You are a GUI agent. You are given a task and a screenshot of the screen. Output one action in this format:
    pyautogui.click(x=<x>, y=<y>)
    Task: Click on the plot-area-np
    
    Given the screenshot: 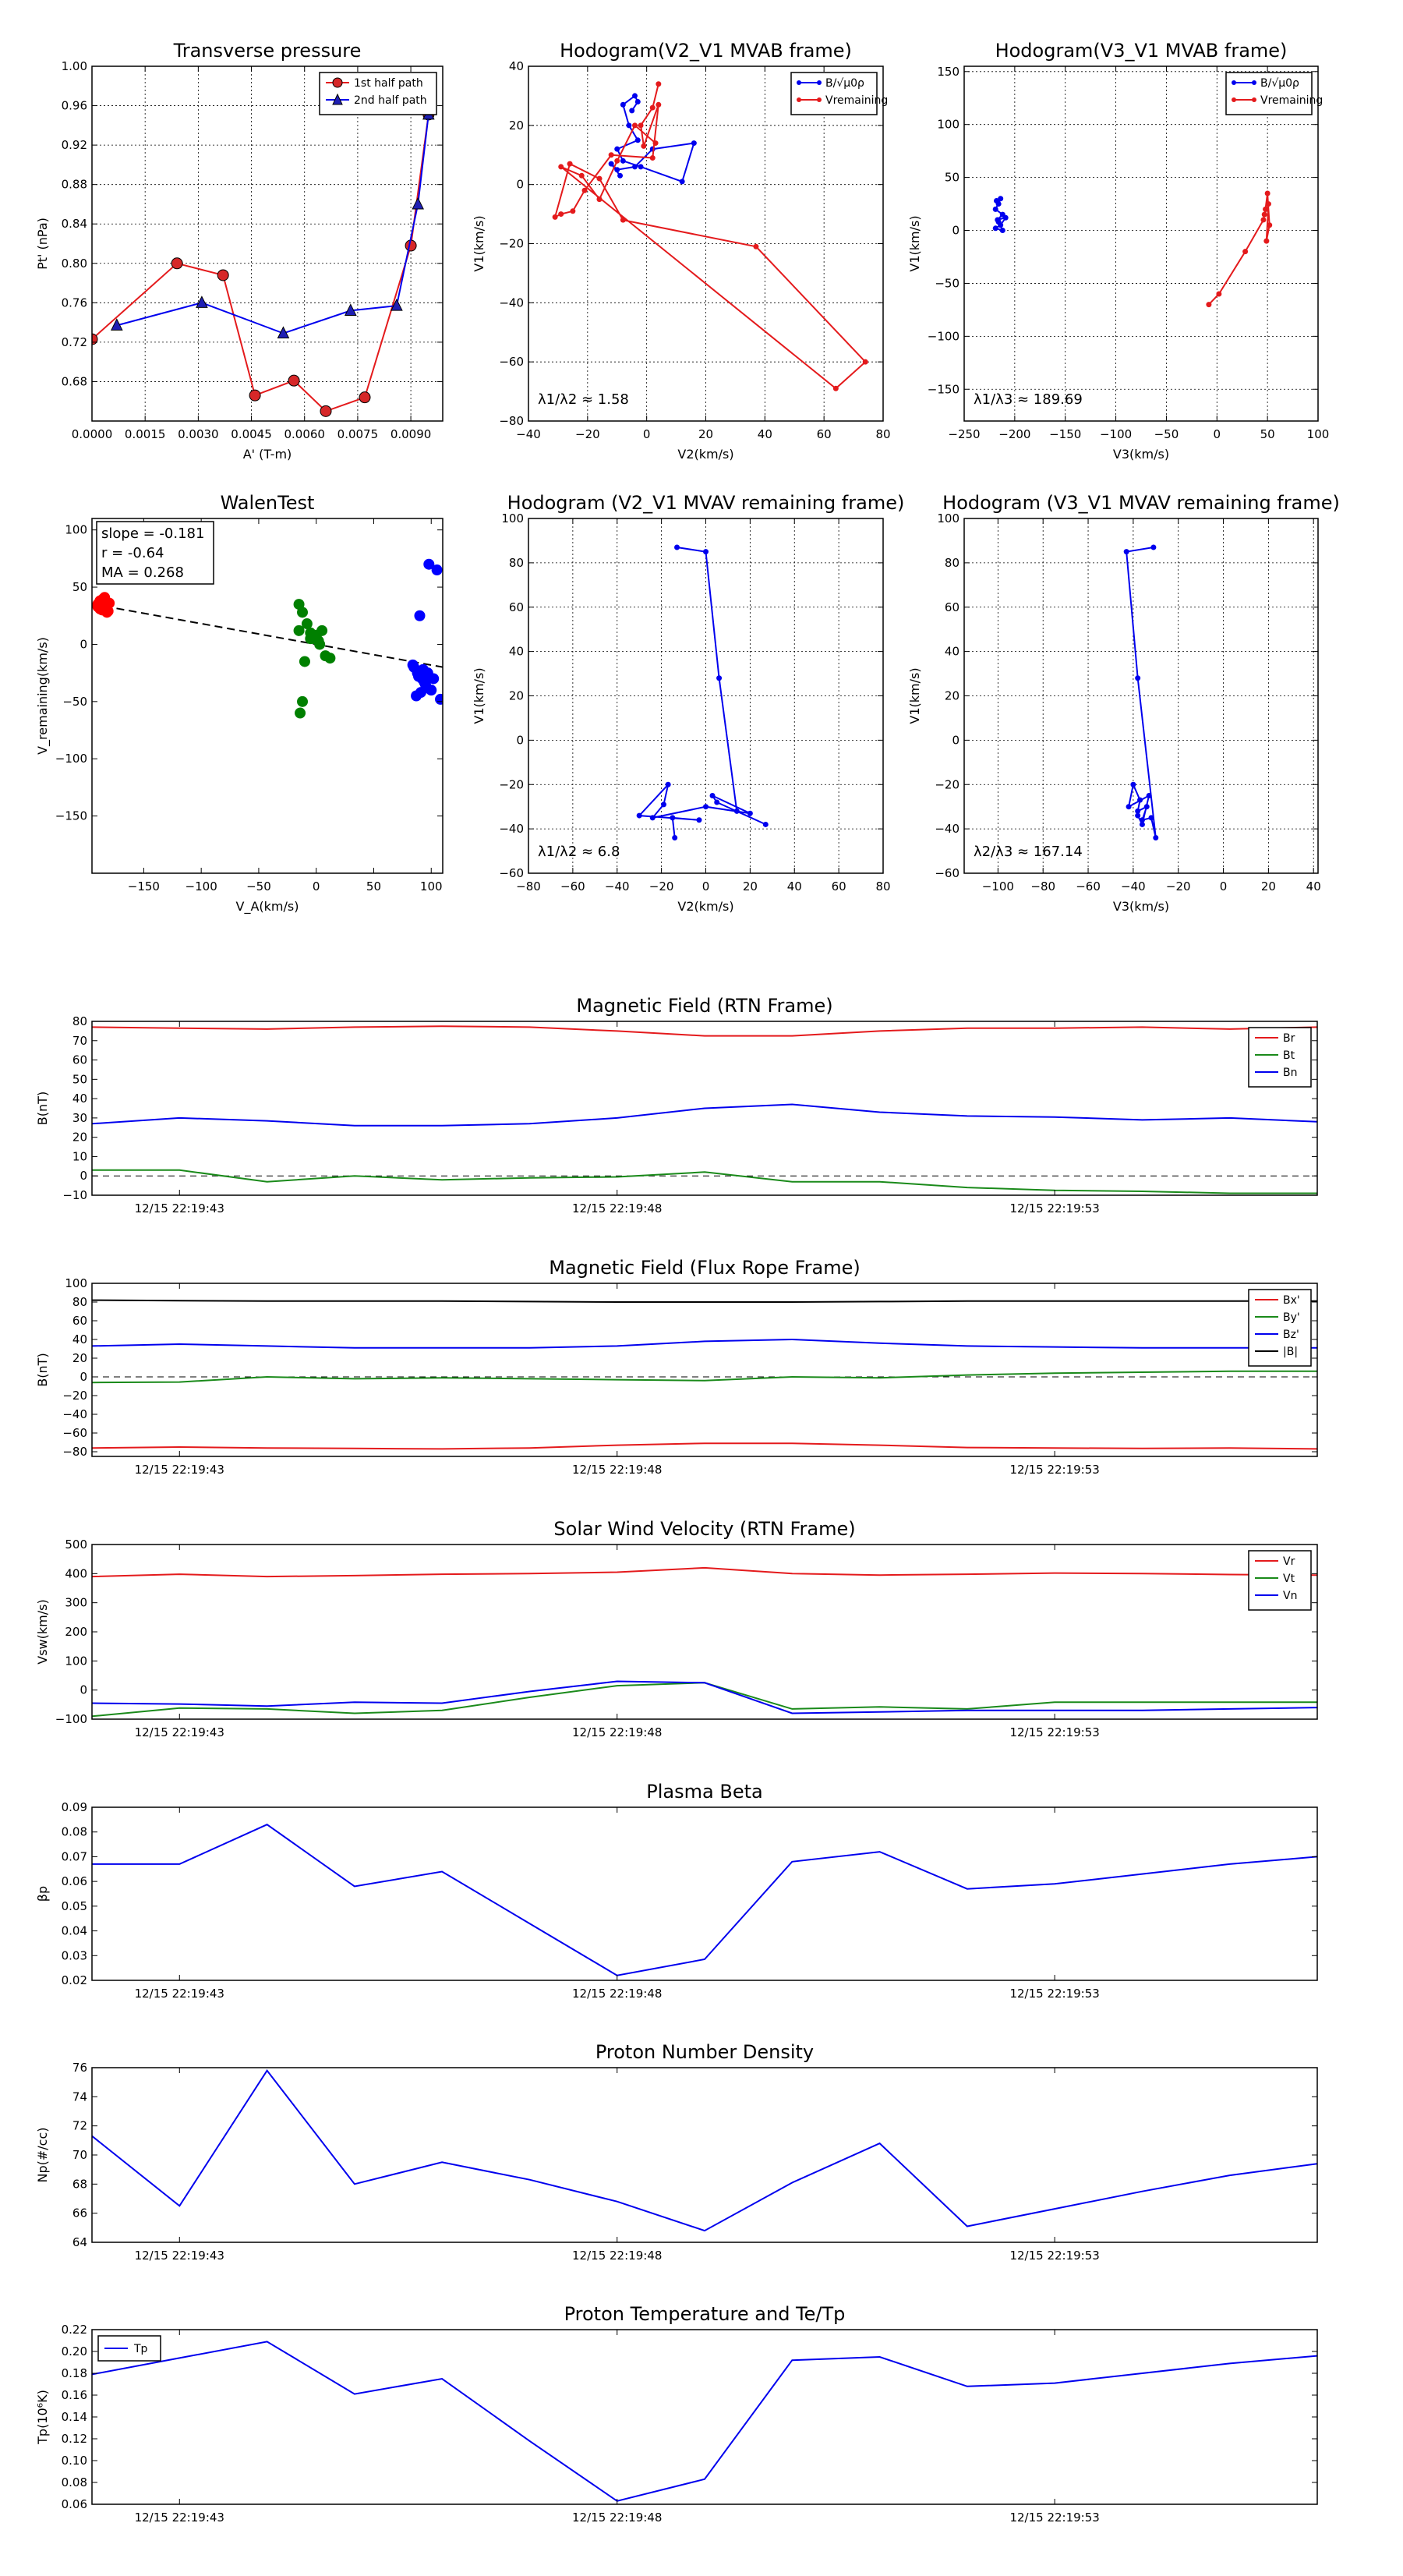 What is the action you would take?
    pyautogui.click(x=704, y=2150)
    